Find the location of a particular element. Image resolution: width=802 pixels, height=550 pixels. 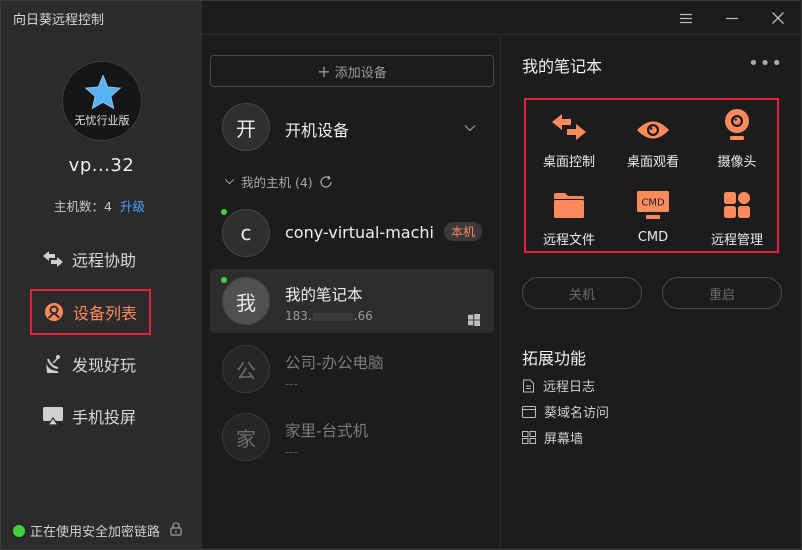

device-avatar: 我 is located at coordinates (246, 301).